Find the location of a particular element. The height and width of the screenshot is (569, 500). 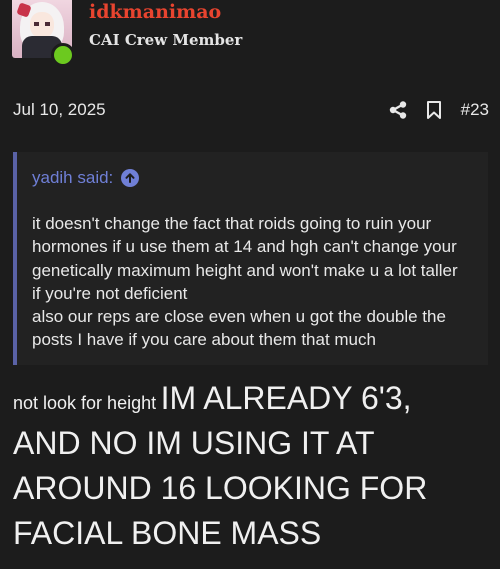

reply-line: not look for height IM ALREADY 6'3, is located at coordinates (253, 398).